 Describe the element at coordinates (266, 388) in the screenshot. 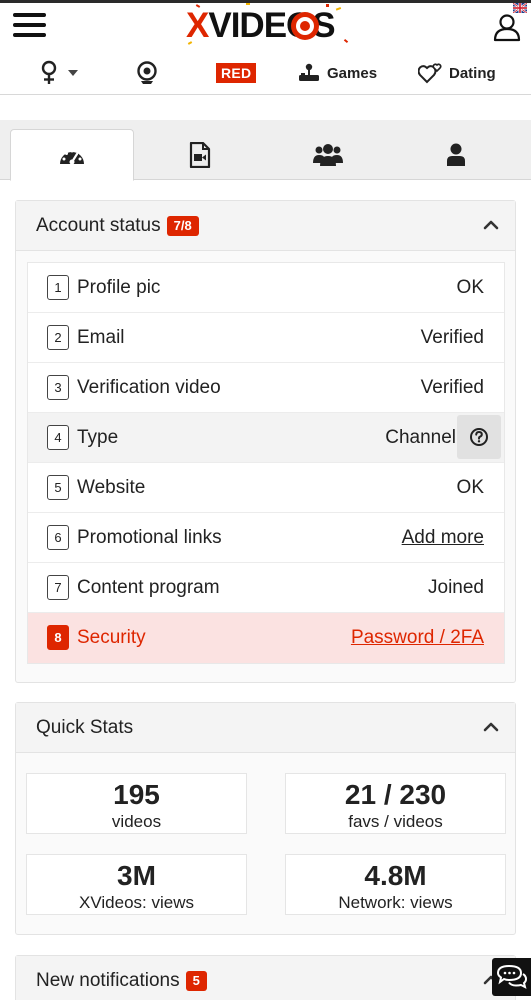

I see `status-row-verification-video: 3 Verification video Verified` at that location.